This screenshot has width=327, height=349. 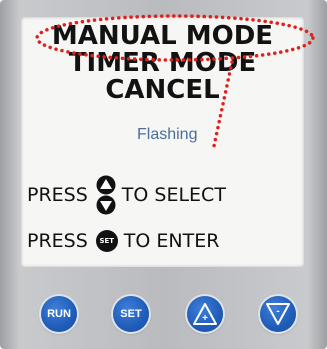 I want to click on run-button-label: RUN, so click(x=59, y=314).